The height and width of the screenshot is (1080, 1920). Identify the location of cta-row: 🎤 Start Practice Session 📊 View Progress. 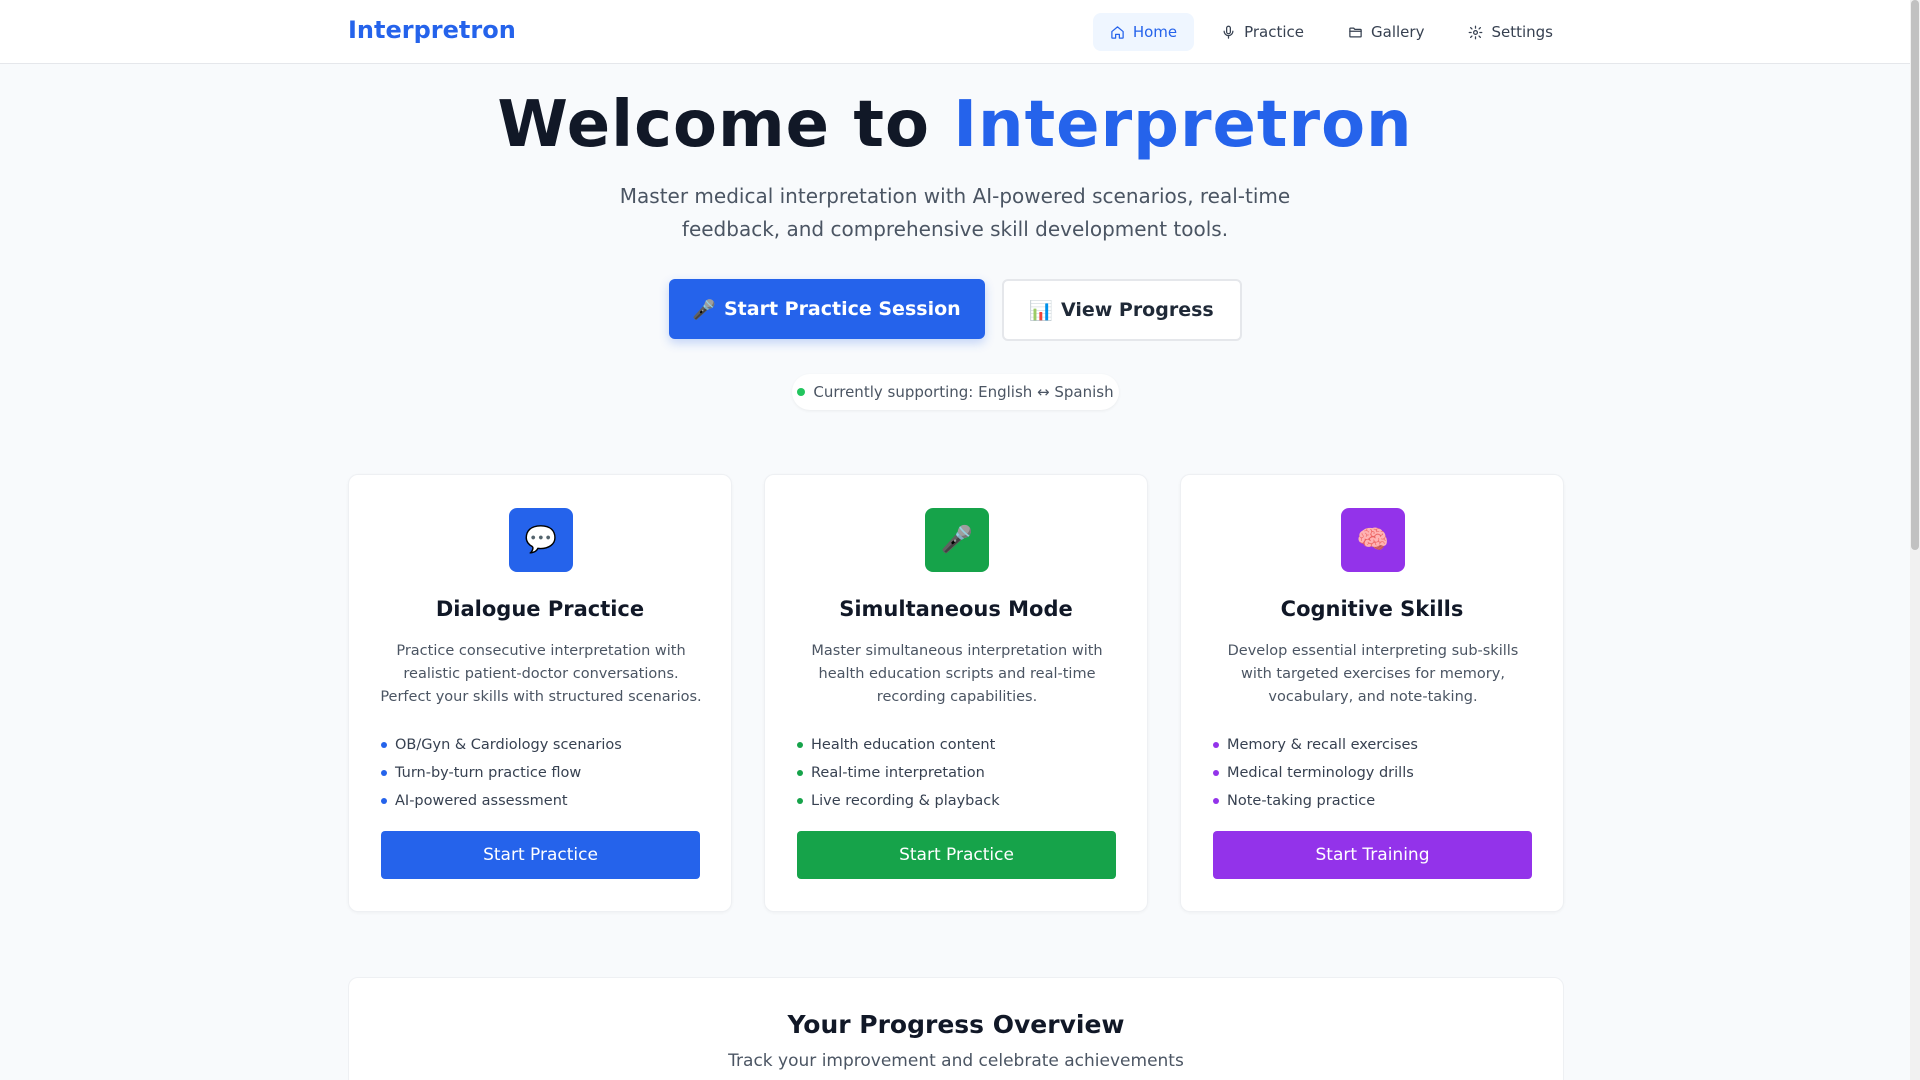
(955, 310).